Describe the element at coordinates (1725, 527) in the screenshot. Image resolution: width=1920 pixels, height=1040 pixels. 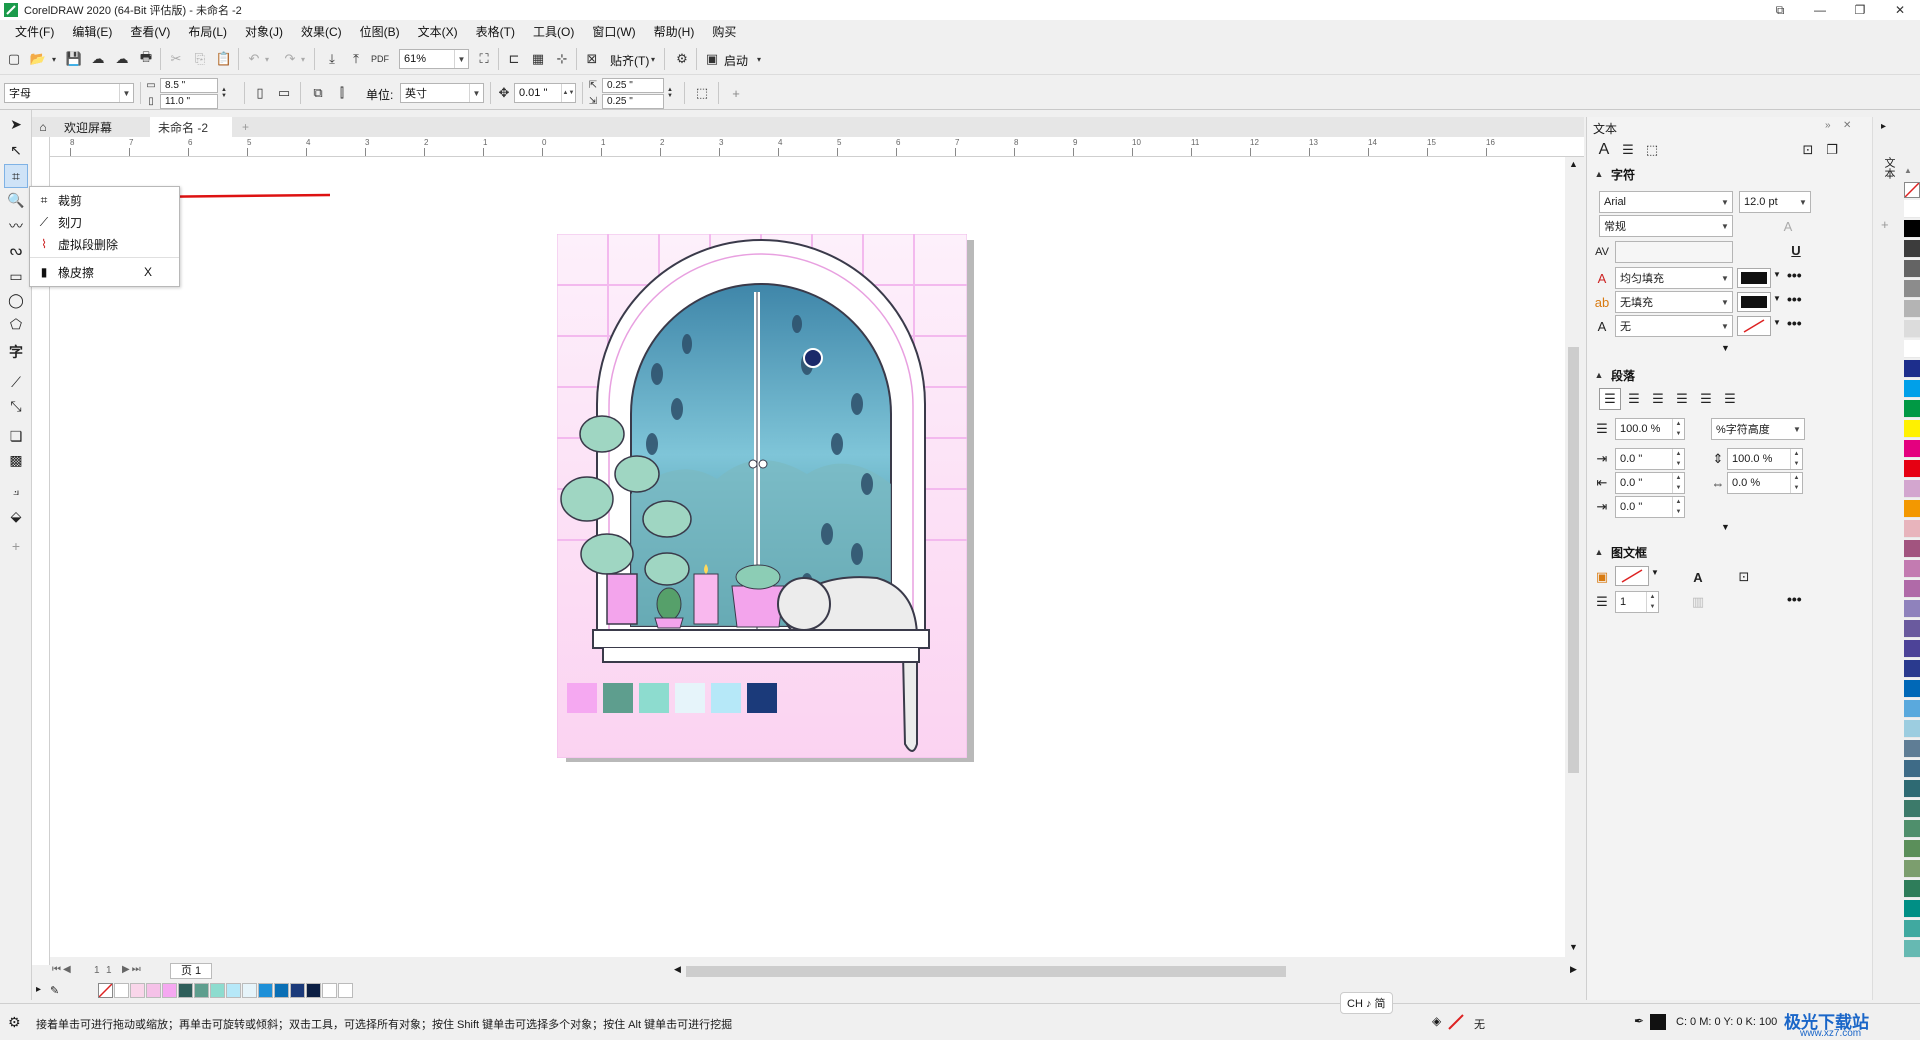
I see `expand-paragraph-icon: ▼` at that location.